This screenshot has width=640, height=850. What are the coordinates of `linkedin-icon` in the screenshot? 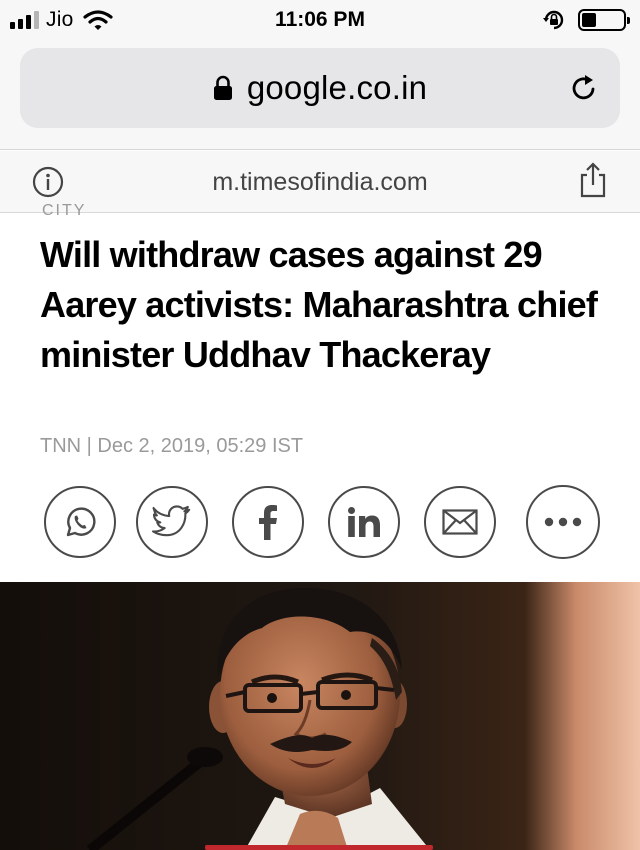 It's located at (364, 522).